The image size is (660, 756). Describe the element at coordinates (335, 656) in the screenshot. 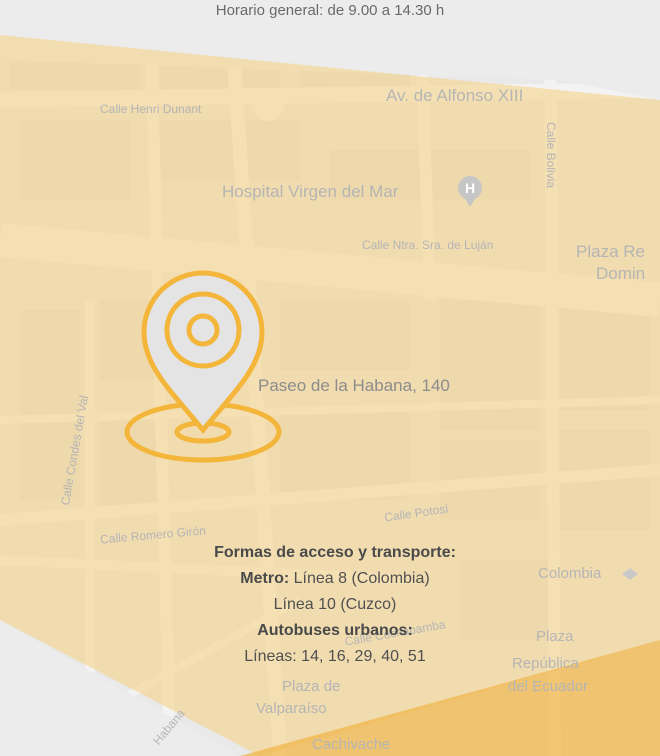

I see `bus-lines: Líneas: 14, 16, 29, 40, 51` at that location.